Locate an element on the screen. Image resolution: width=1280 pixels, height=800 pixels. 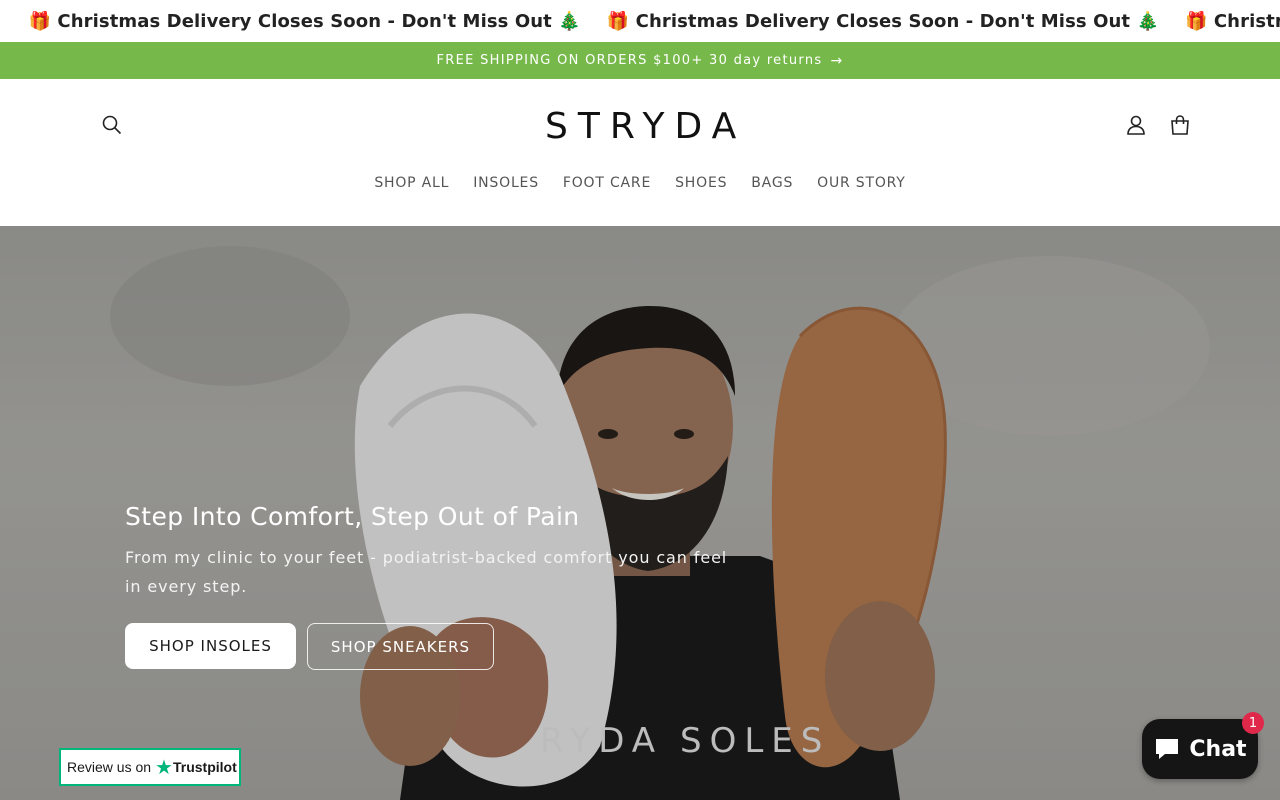
search-button is located at coordinates (112, 125).